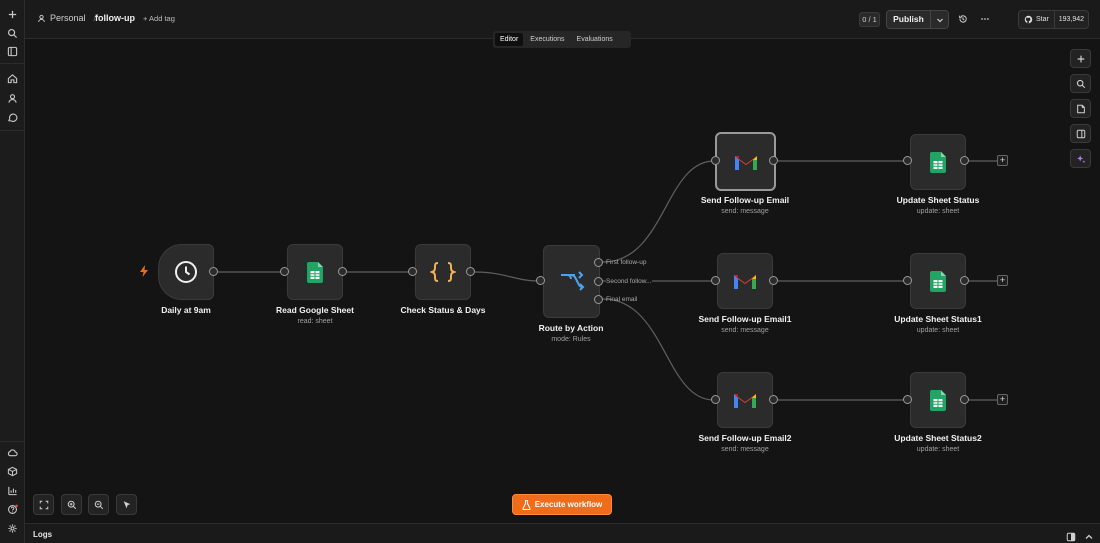 The image size is (1100, 543). I want to click on fit-view-button, so click(43, 504).